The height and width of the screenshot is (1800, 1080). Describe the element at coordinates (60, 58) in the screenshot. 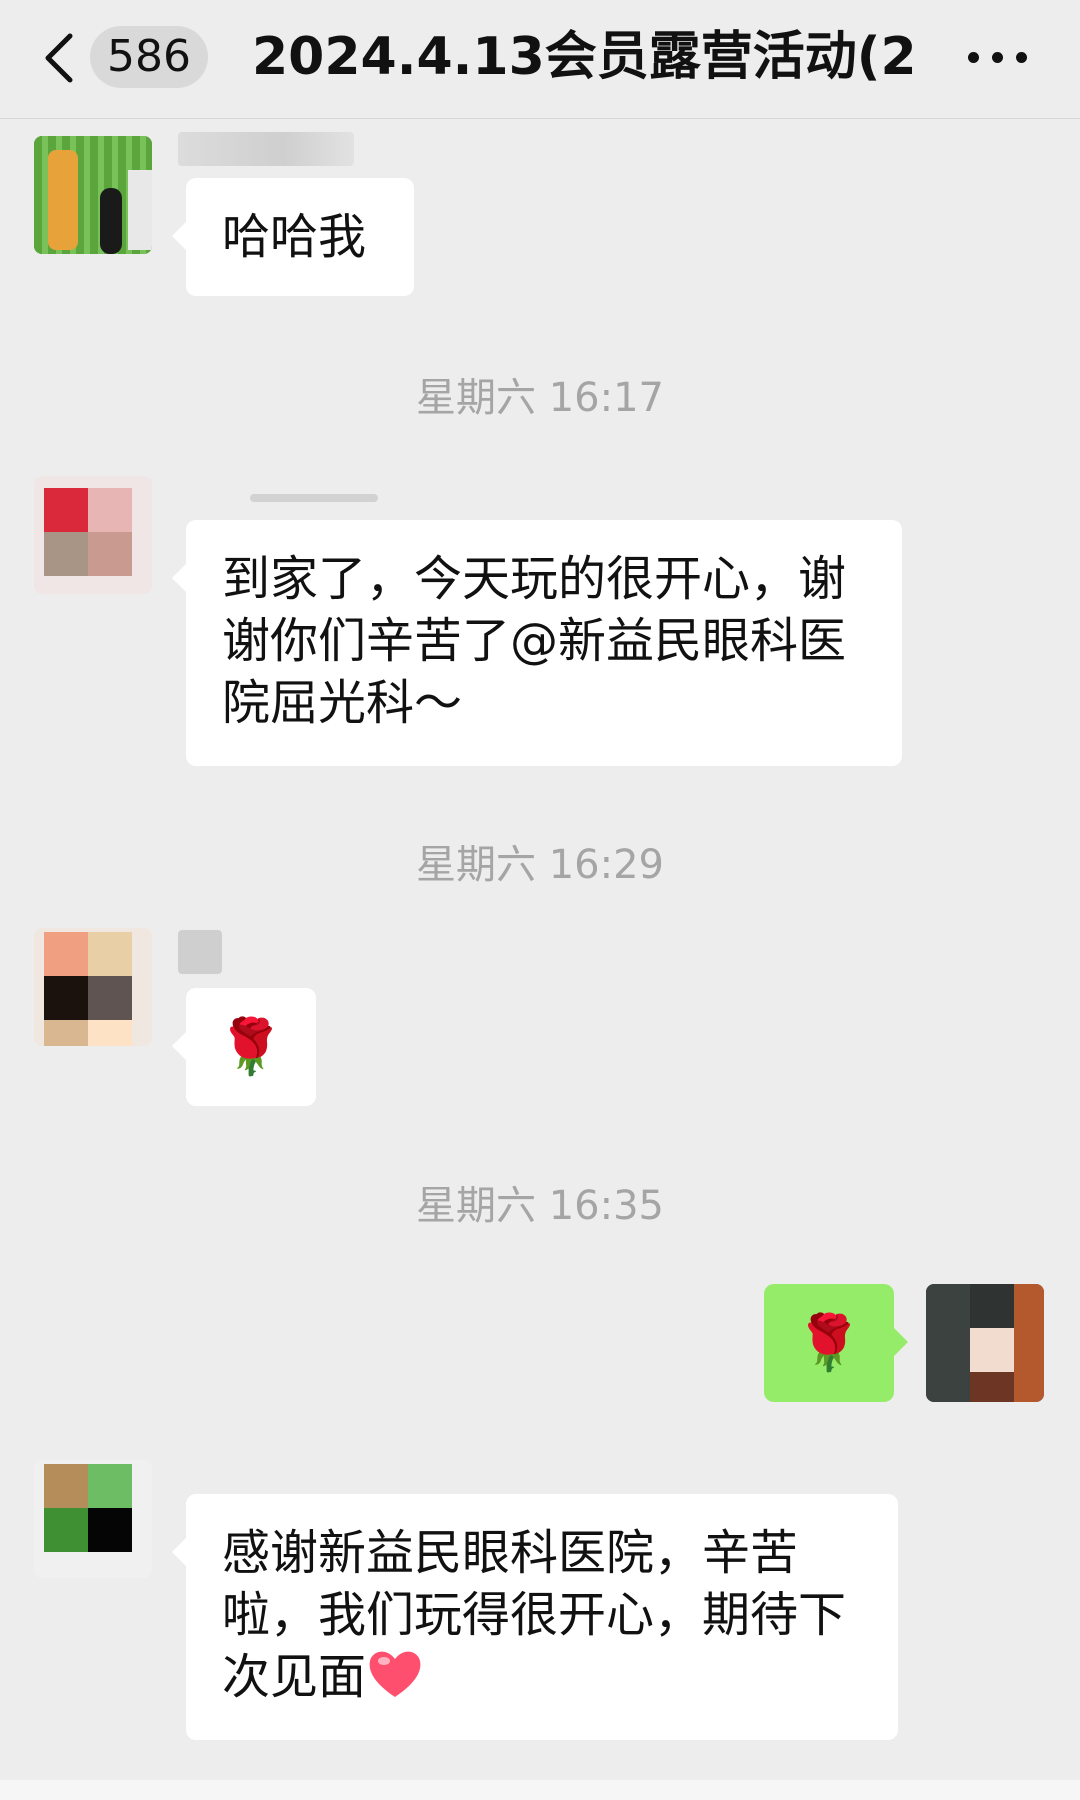

I see `chevron-left-icon` at that location.